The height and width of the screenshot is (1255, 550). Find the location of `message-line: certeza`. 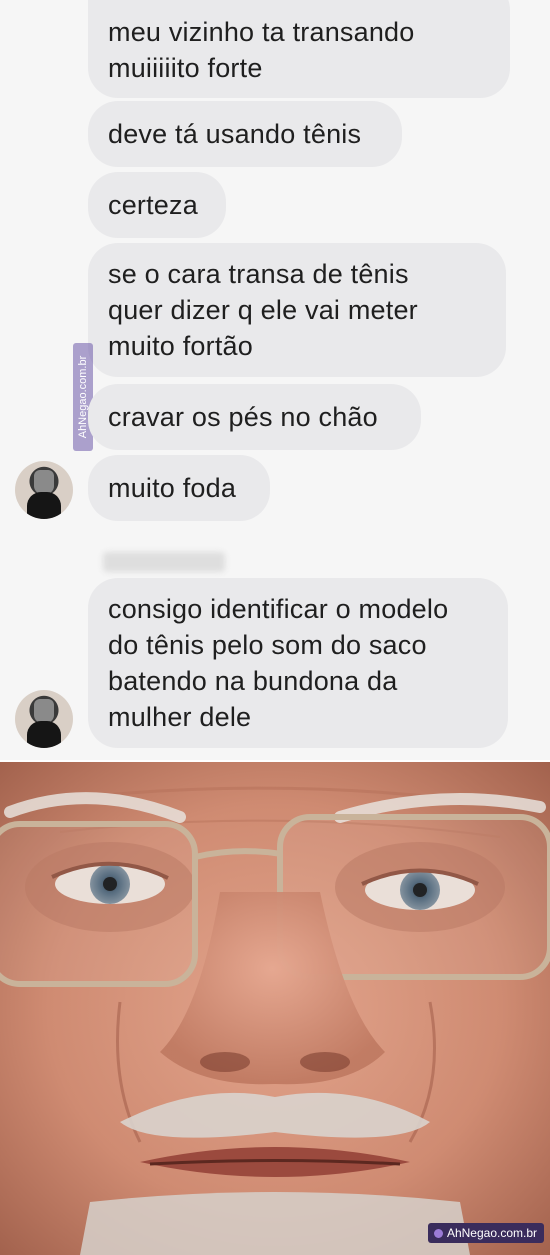

message-line: certeza is located at coordinates (153, 205).